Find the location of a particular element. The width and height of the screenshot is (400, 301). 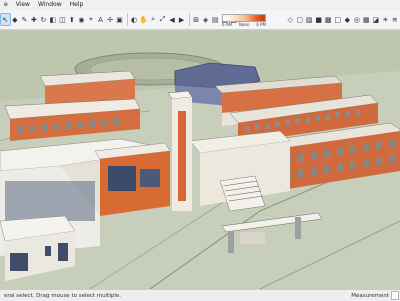

fog-button: ≋ is located at coordinates (394, 19).